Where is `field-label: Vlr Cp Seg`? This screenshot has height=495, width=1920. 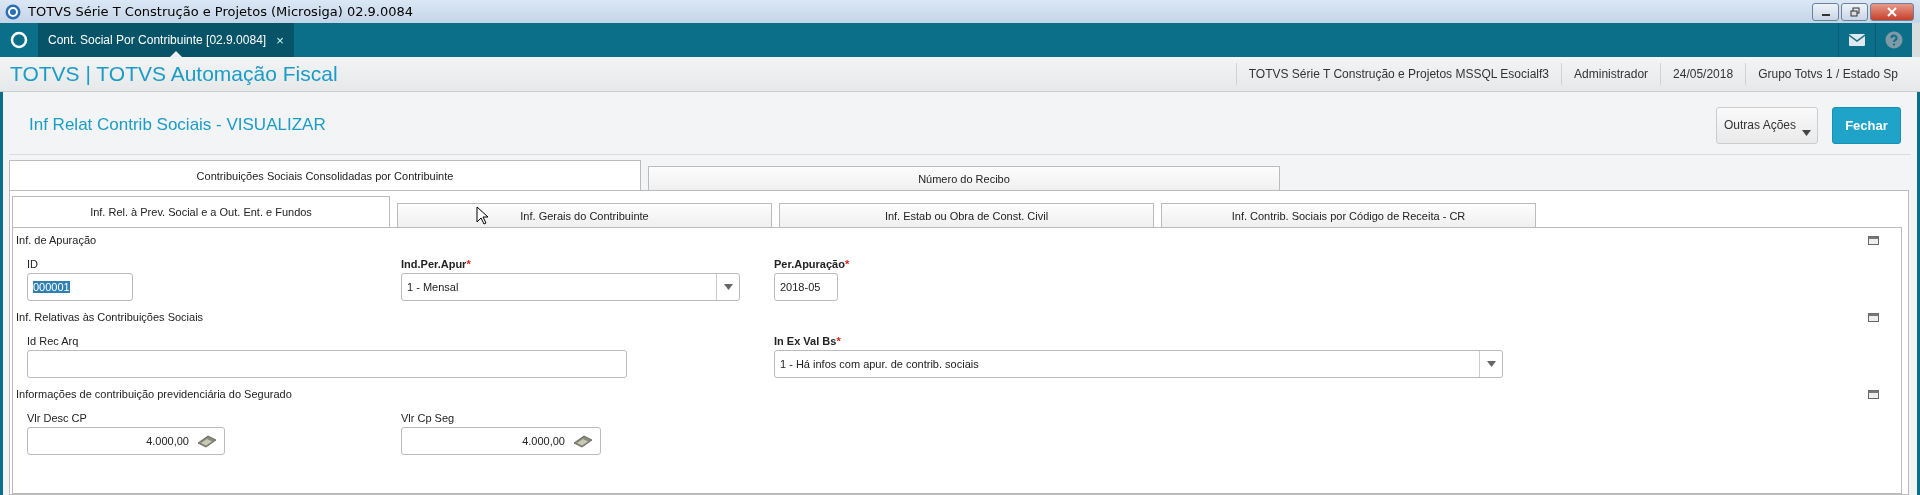
field-label: Vlr Cp Seg is located at coordinates (428, 418).